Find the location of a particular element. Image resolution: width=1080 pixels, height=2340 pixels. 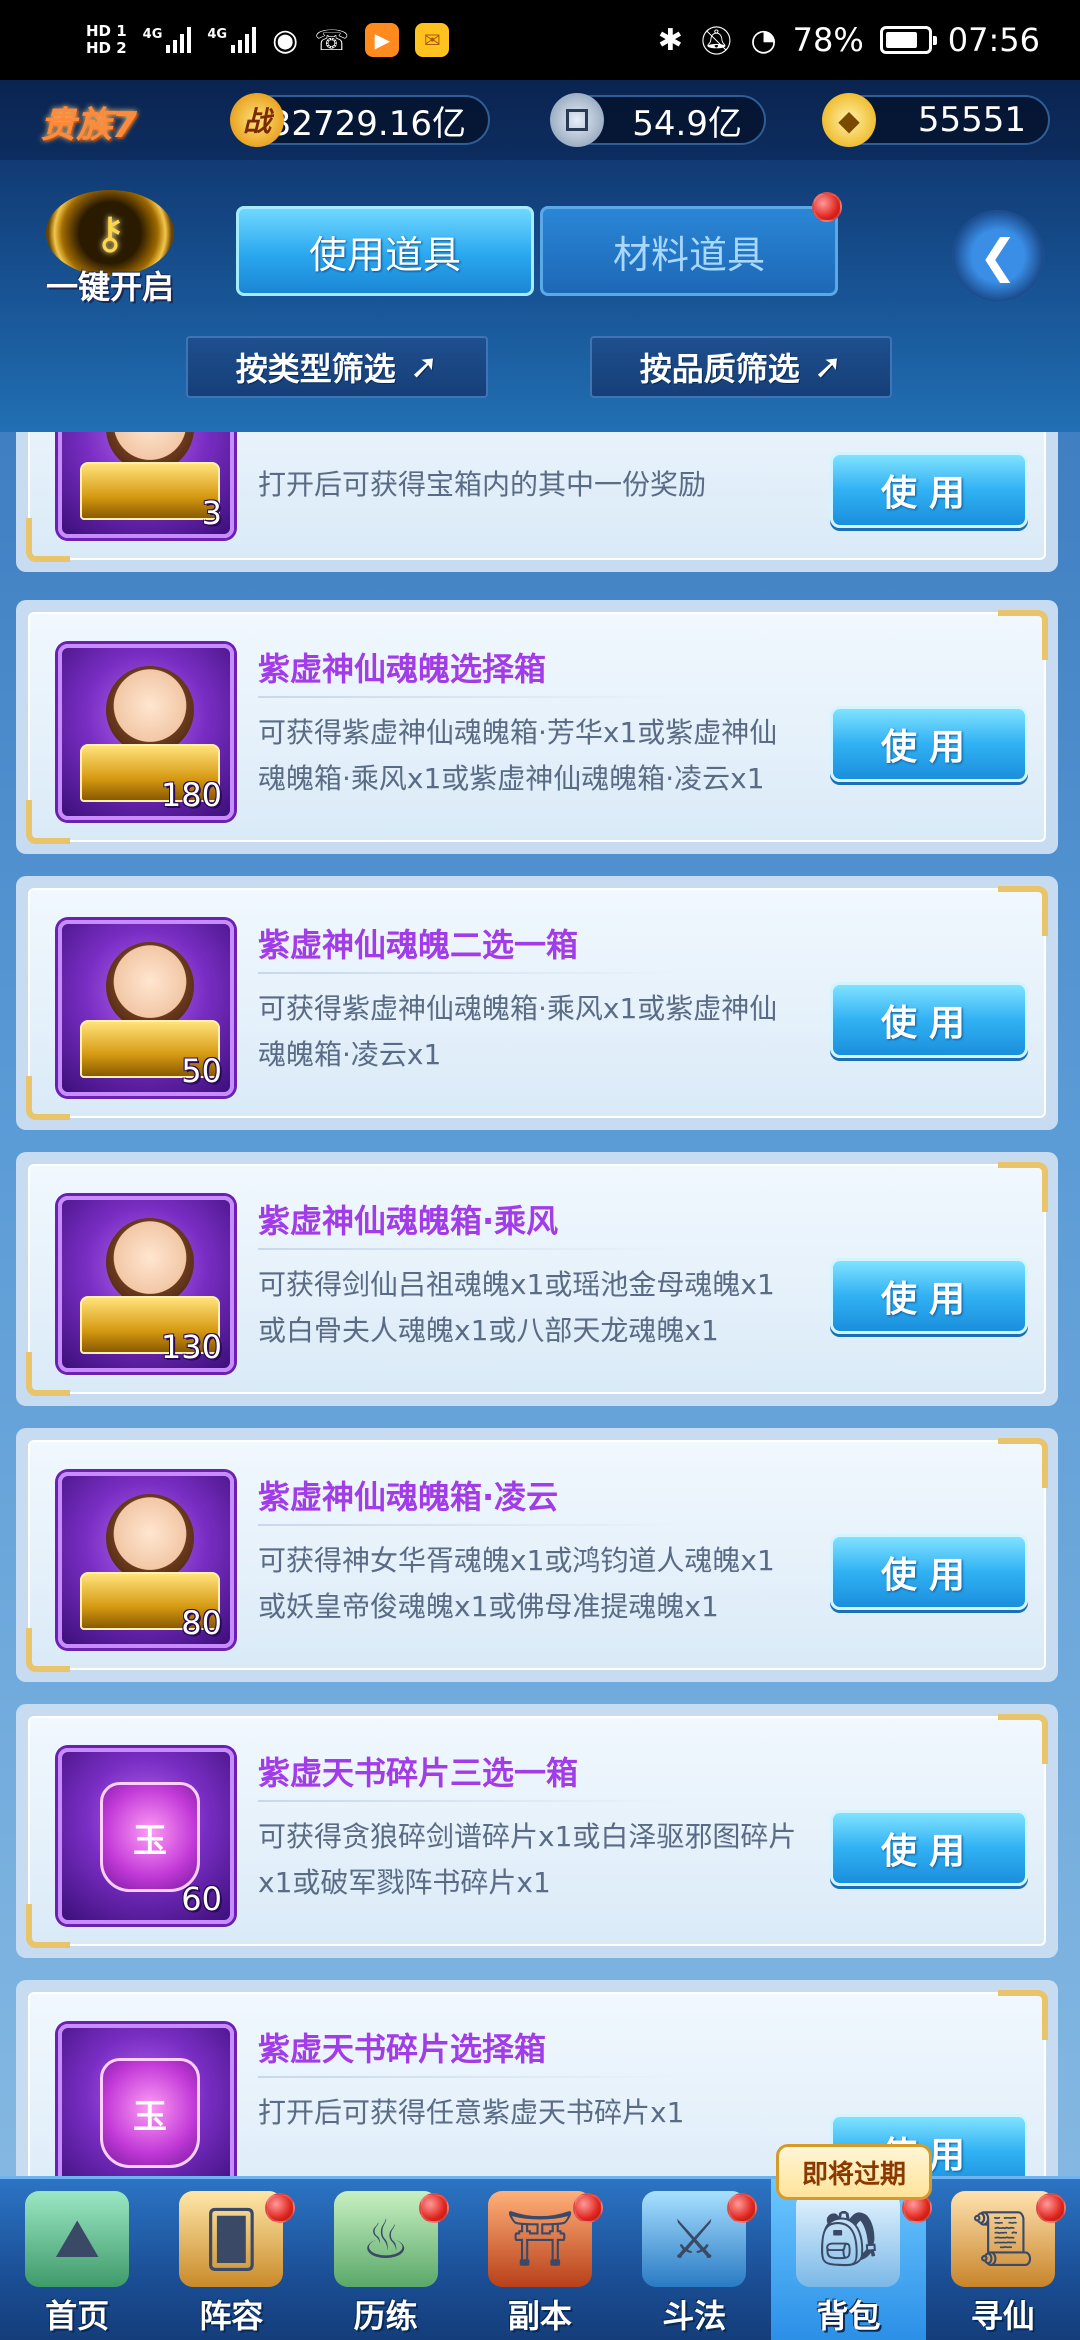

nav-home: ⛰ 首页 is located at coordinates (77, 2259).